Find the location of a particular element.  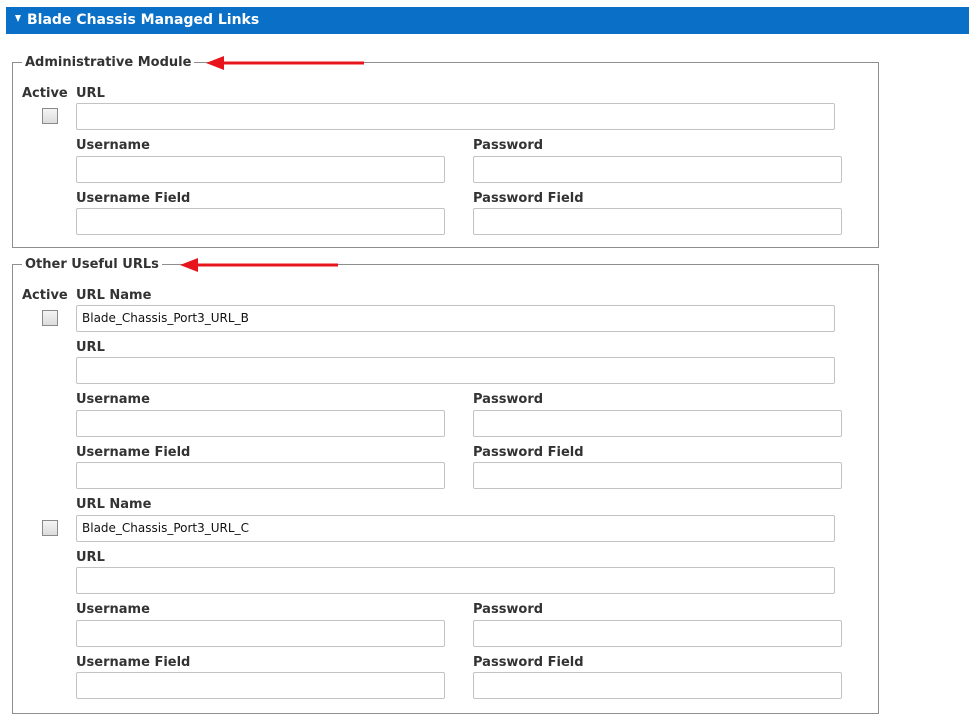

admin-username-field-input is located at coordinates (260, 221).